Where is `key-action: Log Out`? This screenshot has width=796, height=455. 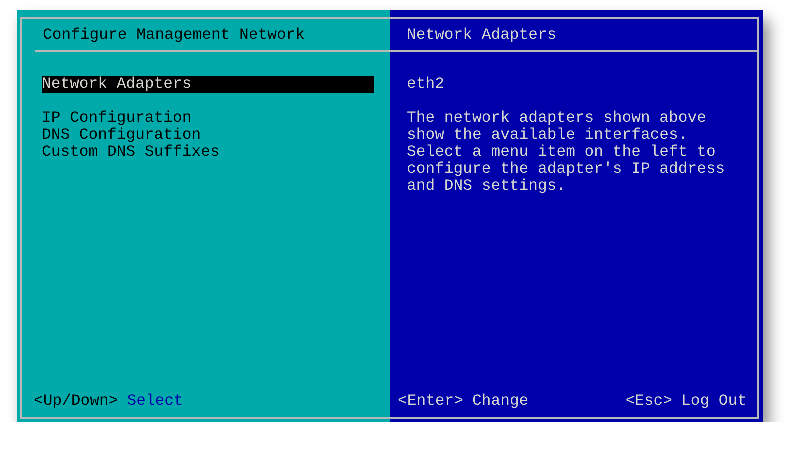
key-action: Log Out is located at coordinates (714, 401).